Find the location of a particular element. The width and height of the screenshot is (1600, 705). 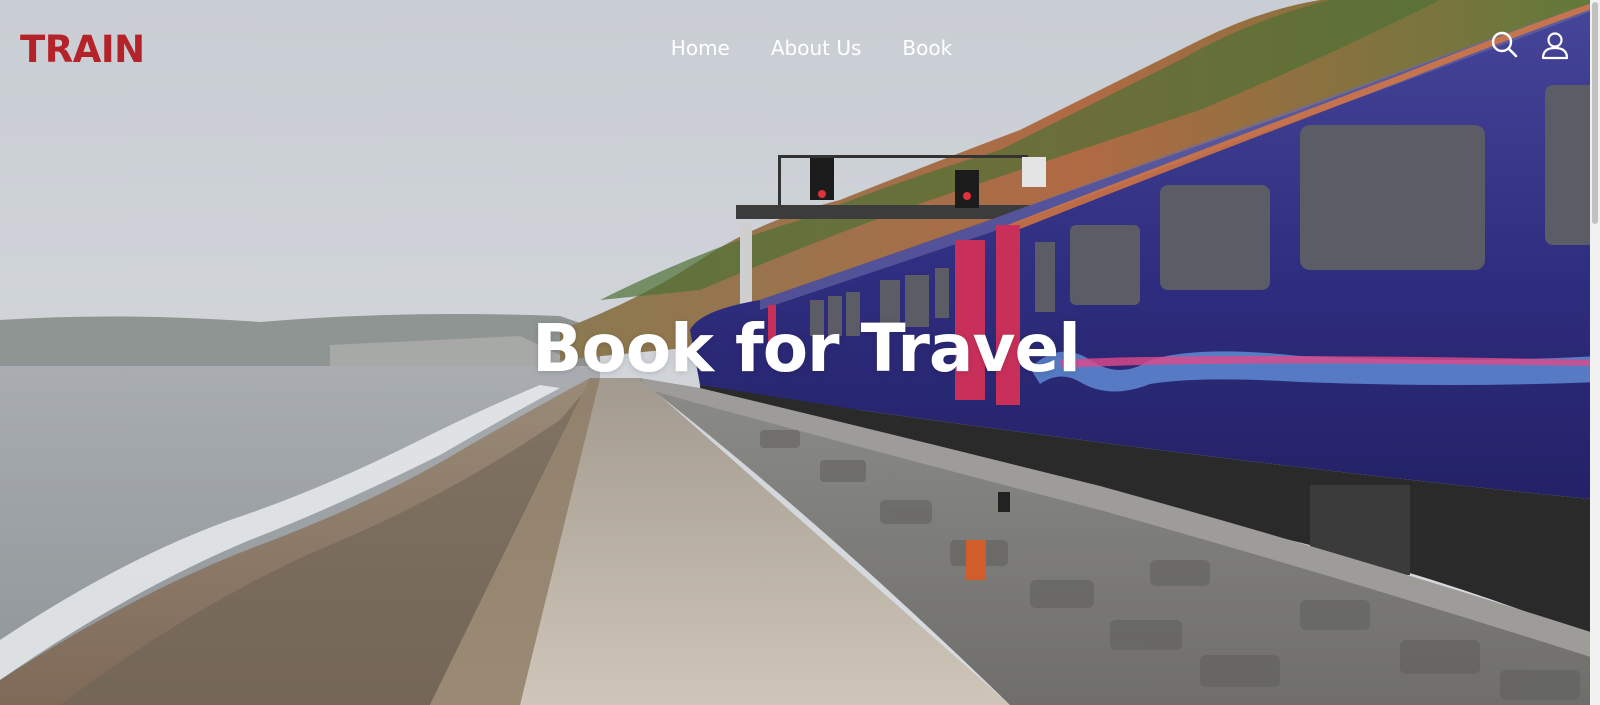

search-icon is located at coordinates (1505, 45).